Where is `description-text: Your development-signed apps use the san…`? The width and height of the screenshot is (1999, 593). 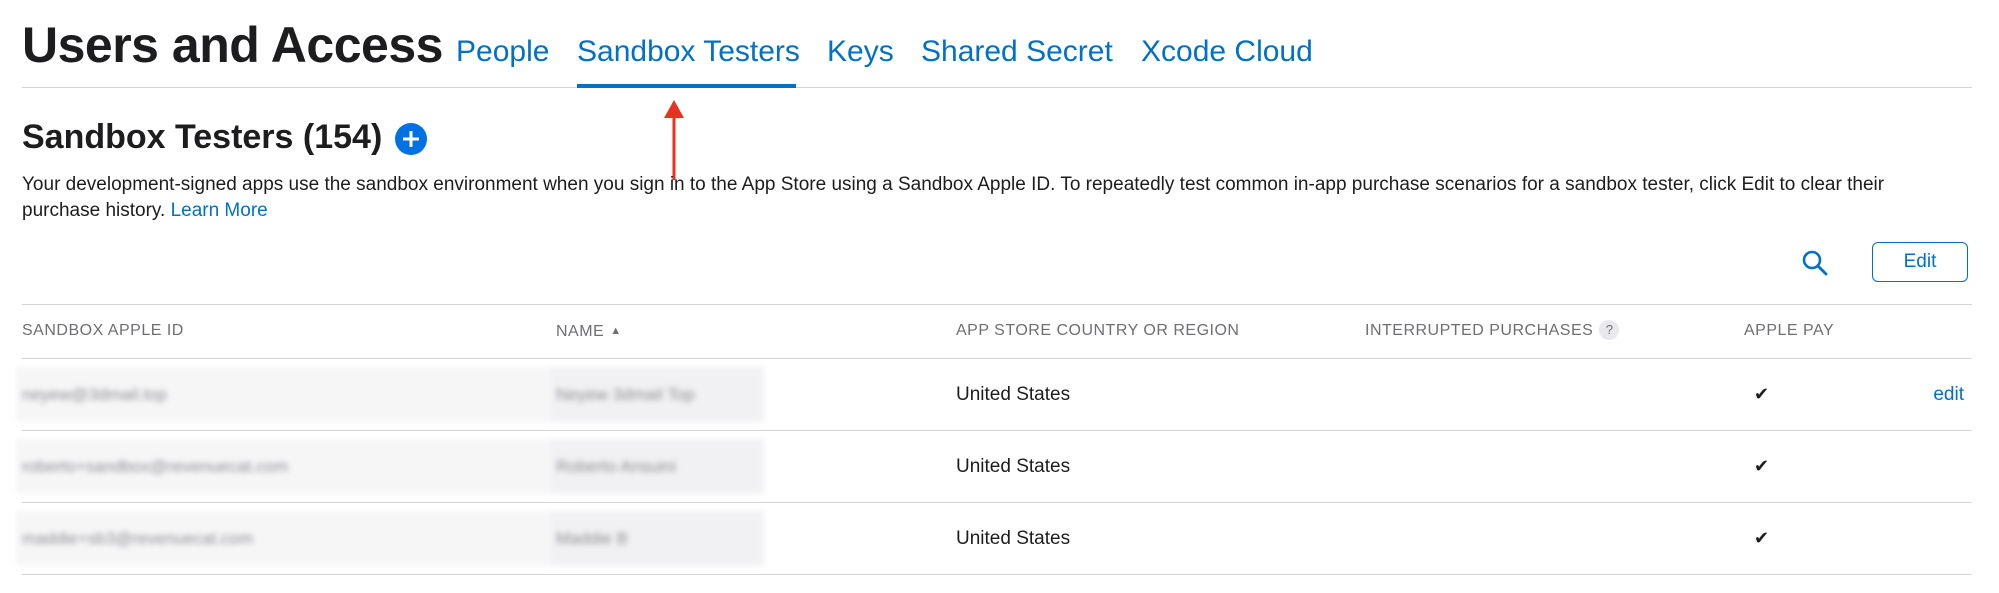
description-text: Your development-signed apps use the san… is located at coordinates (953, 197).